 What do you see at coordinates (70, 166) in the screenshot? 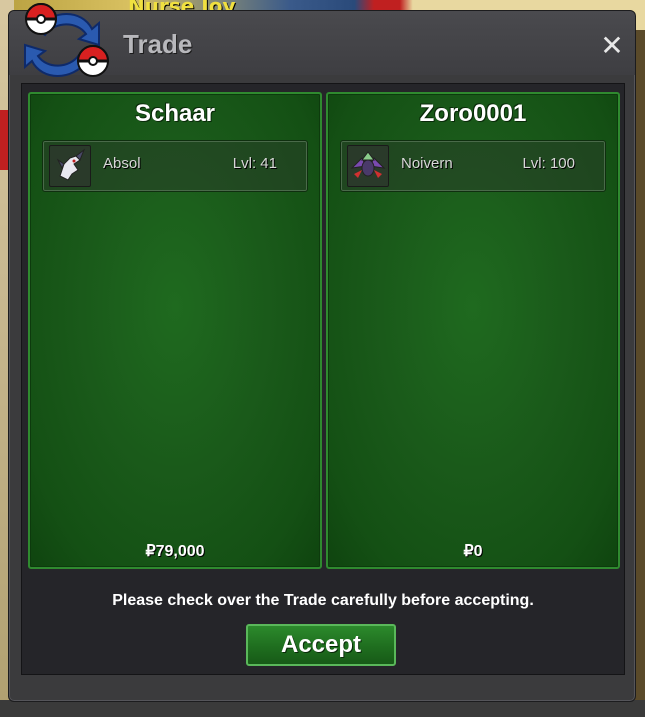
I see `absol-sprite-icon` at bounding box center [70, 166].